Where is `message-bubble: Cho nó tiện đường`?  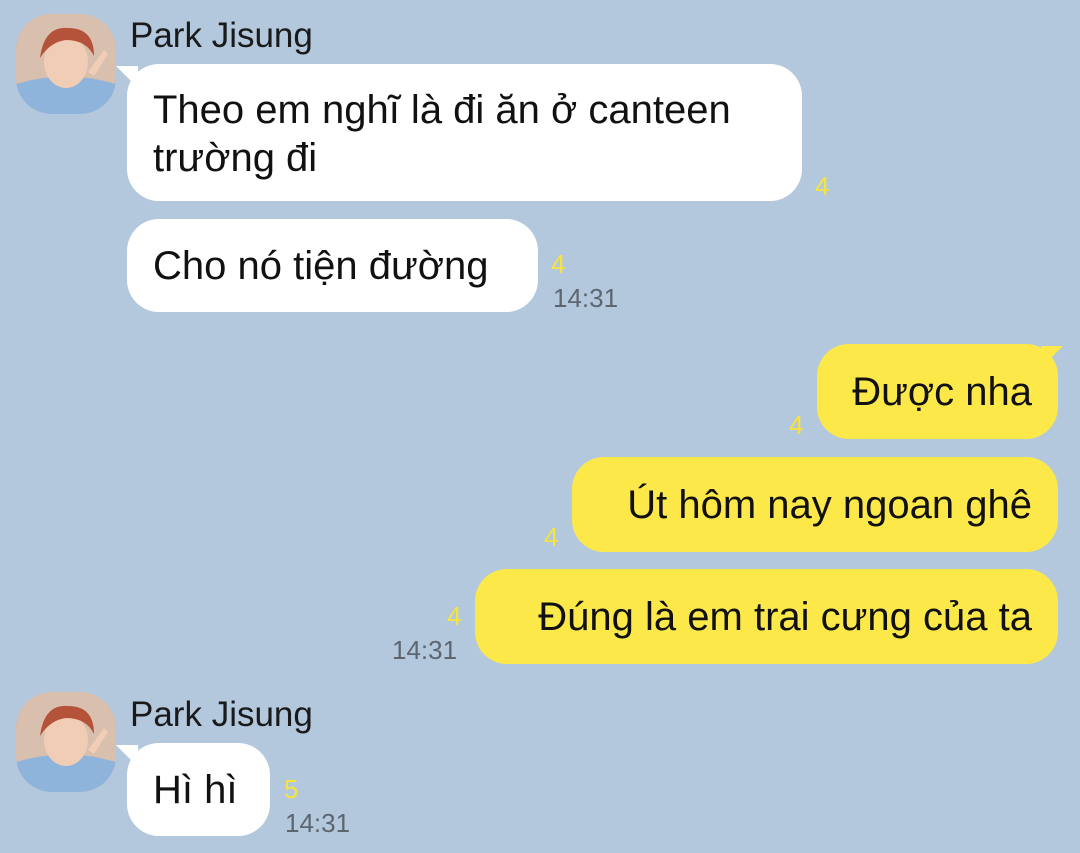
message-bubble: Cho nó tiện đường is located at coordinates (332, 265).